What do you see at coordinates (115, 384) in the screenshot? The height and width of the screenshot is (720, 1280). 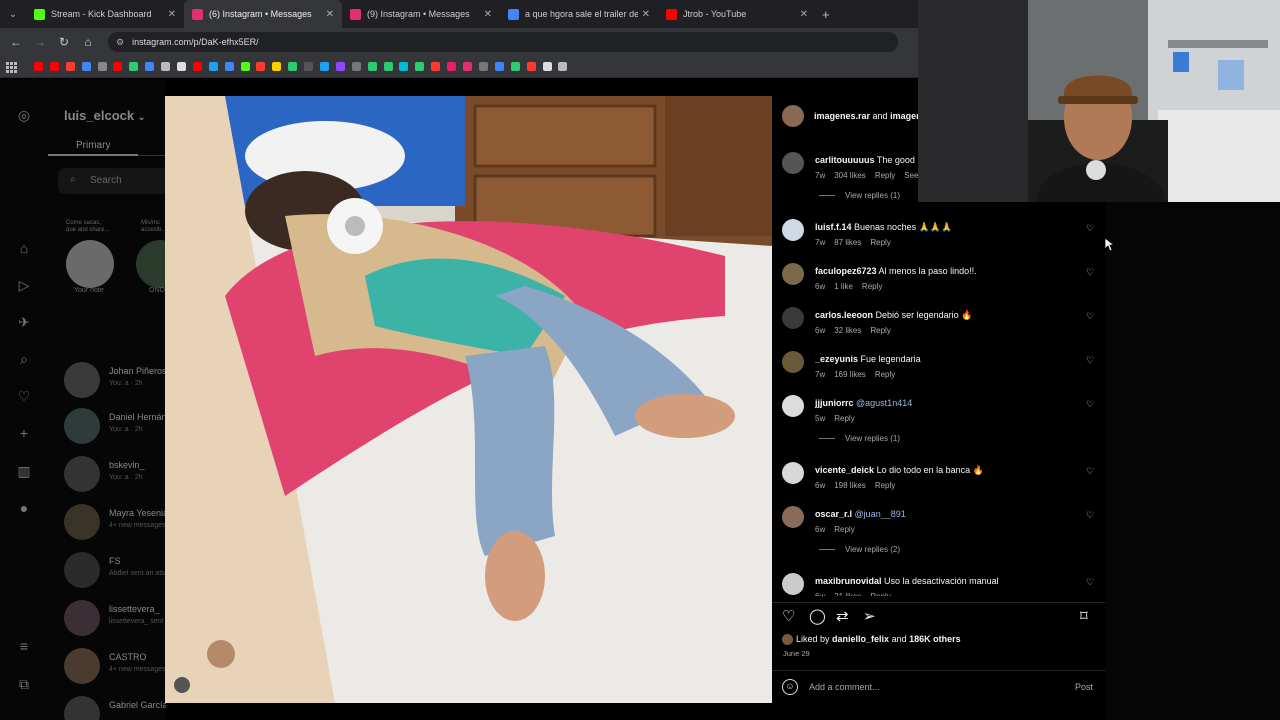 I see `conversation-row: Johan Piñeros You: a · 2h` at bounding box center [115, 384].